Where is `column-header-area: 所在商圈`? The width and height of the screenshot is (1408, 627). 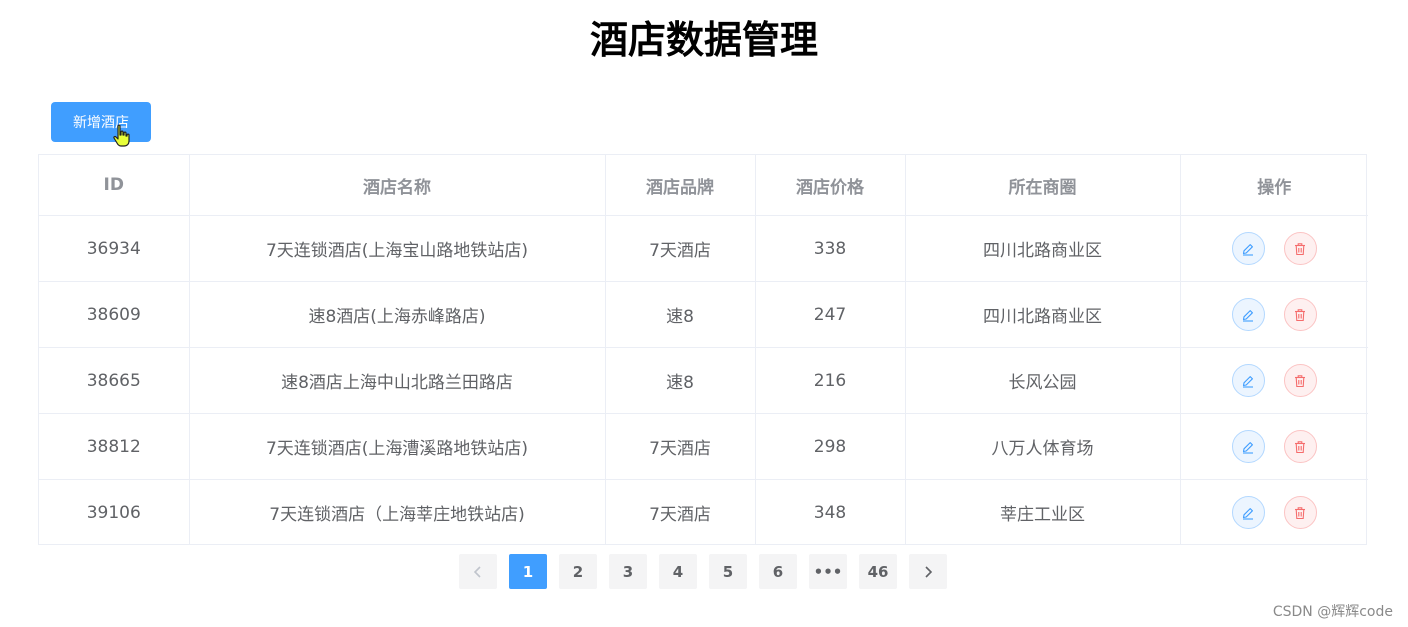 column-header-area: 所在商圈 is located at coordinates (1043, 185).